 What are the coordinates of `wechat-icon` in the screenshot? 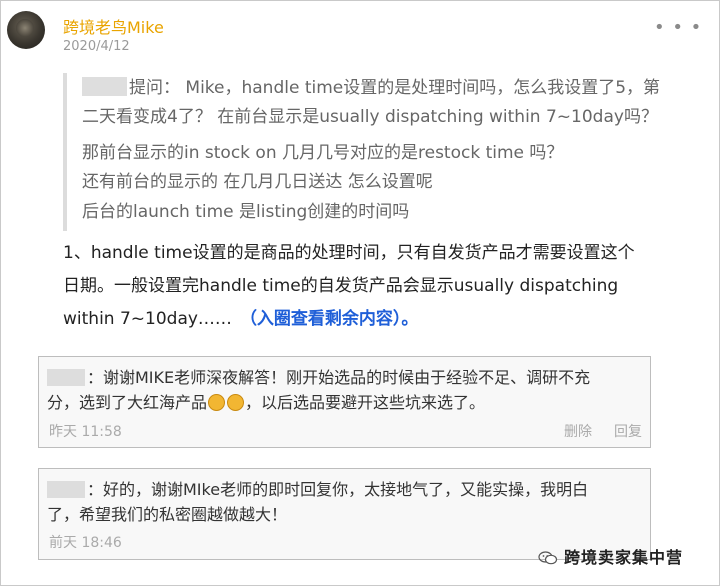 It's located at (548, 558).